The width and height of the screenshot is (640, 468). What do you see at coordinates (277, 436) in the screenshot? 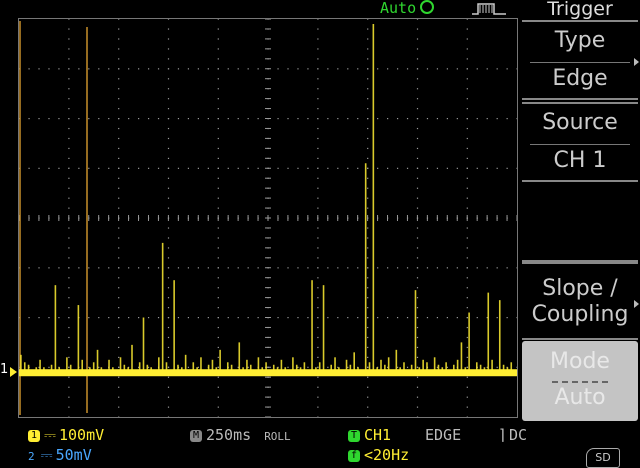
I see `timebase-mode: ROLL` at bounding box center [277, 436].